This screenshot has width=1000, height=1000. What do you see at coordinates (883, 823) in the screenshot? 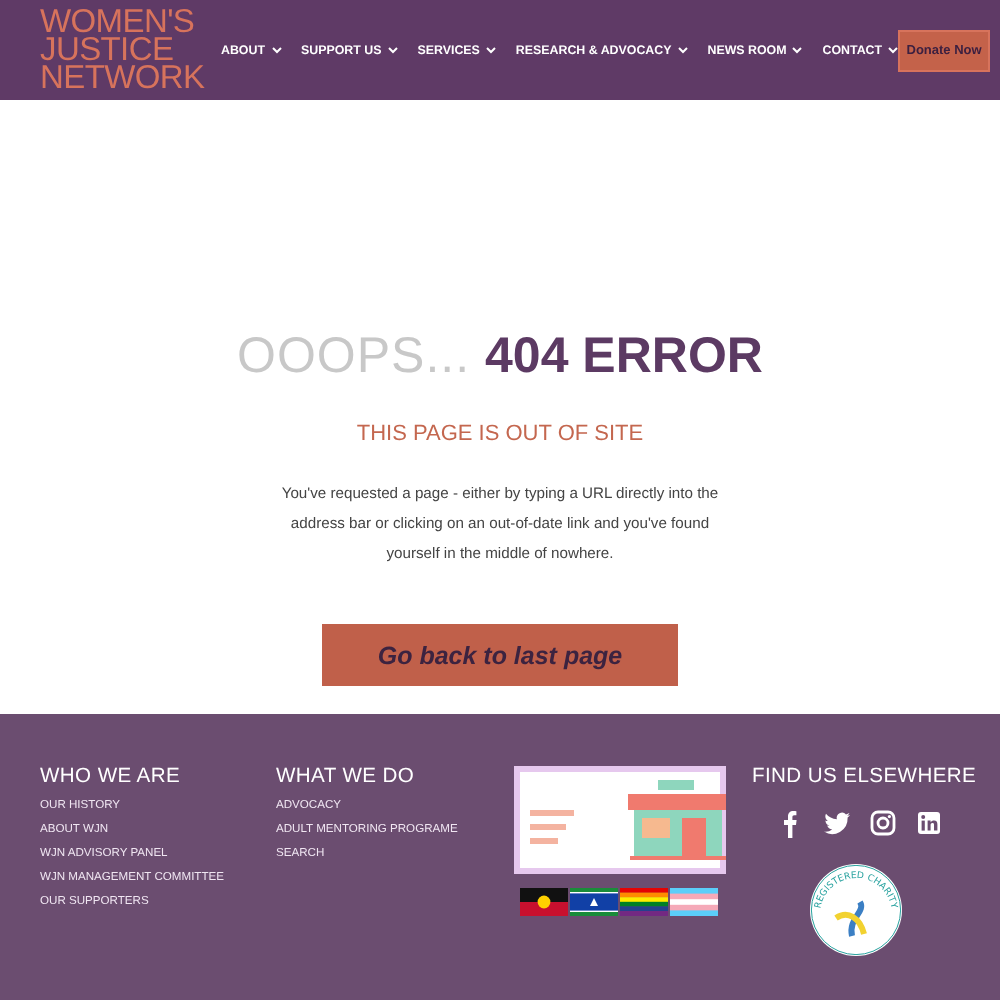
I see `instagram-icon` at bounding box center [883, 823].